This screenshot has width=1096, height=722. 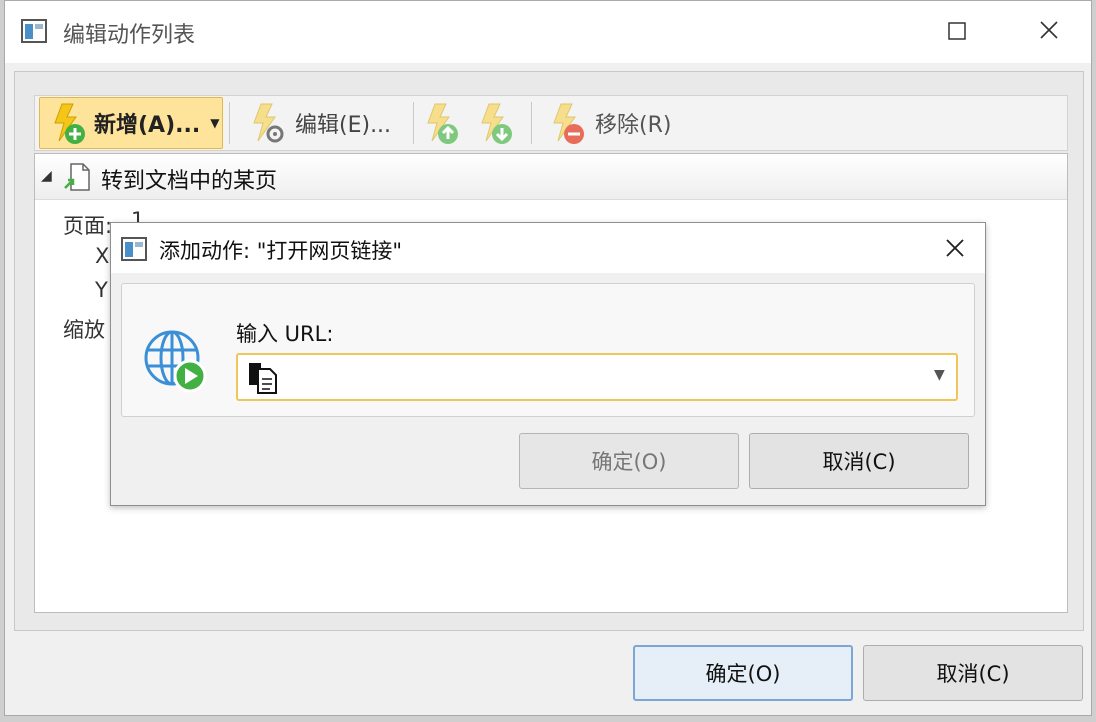 I want to click on dialog-title: 添加动作: "打开网页链接", so click(x=281, y=251).